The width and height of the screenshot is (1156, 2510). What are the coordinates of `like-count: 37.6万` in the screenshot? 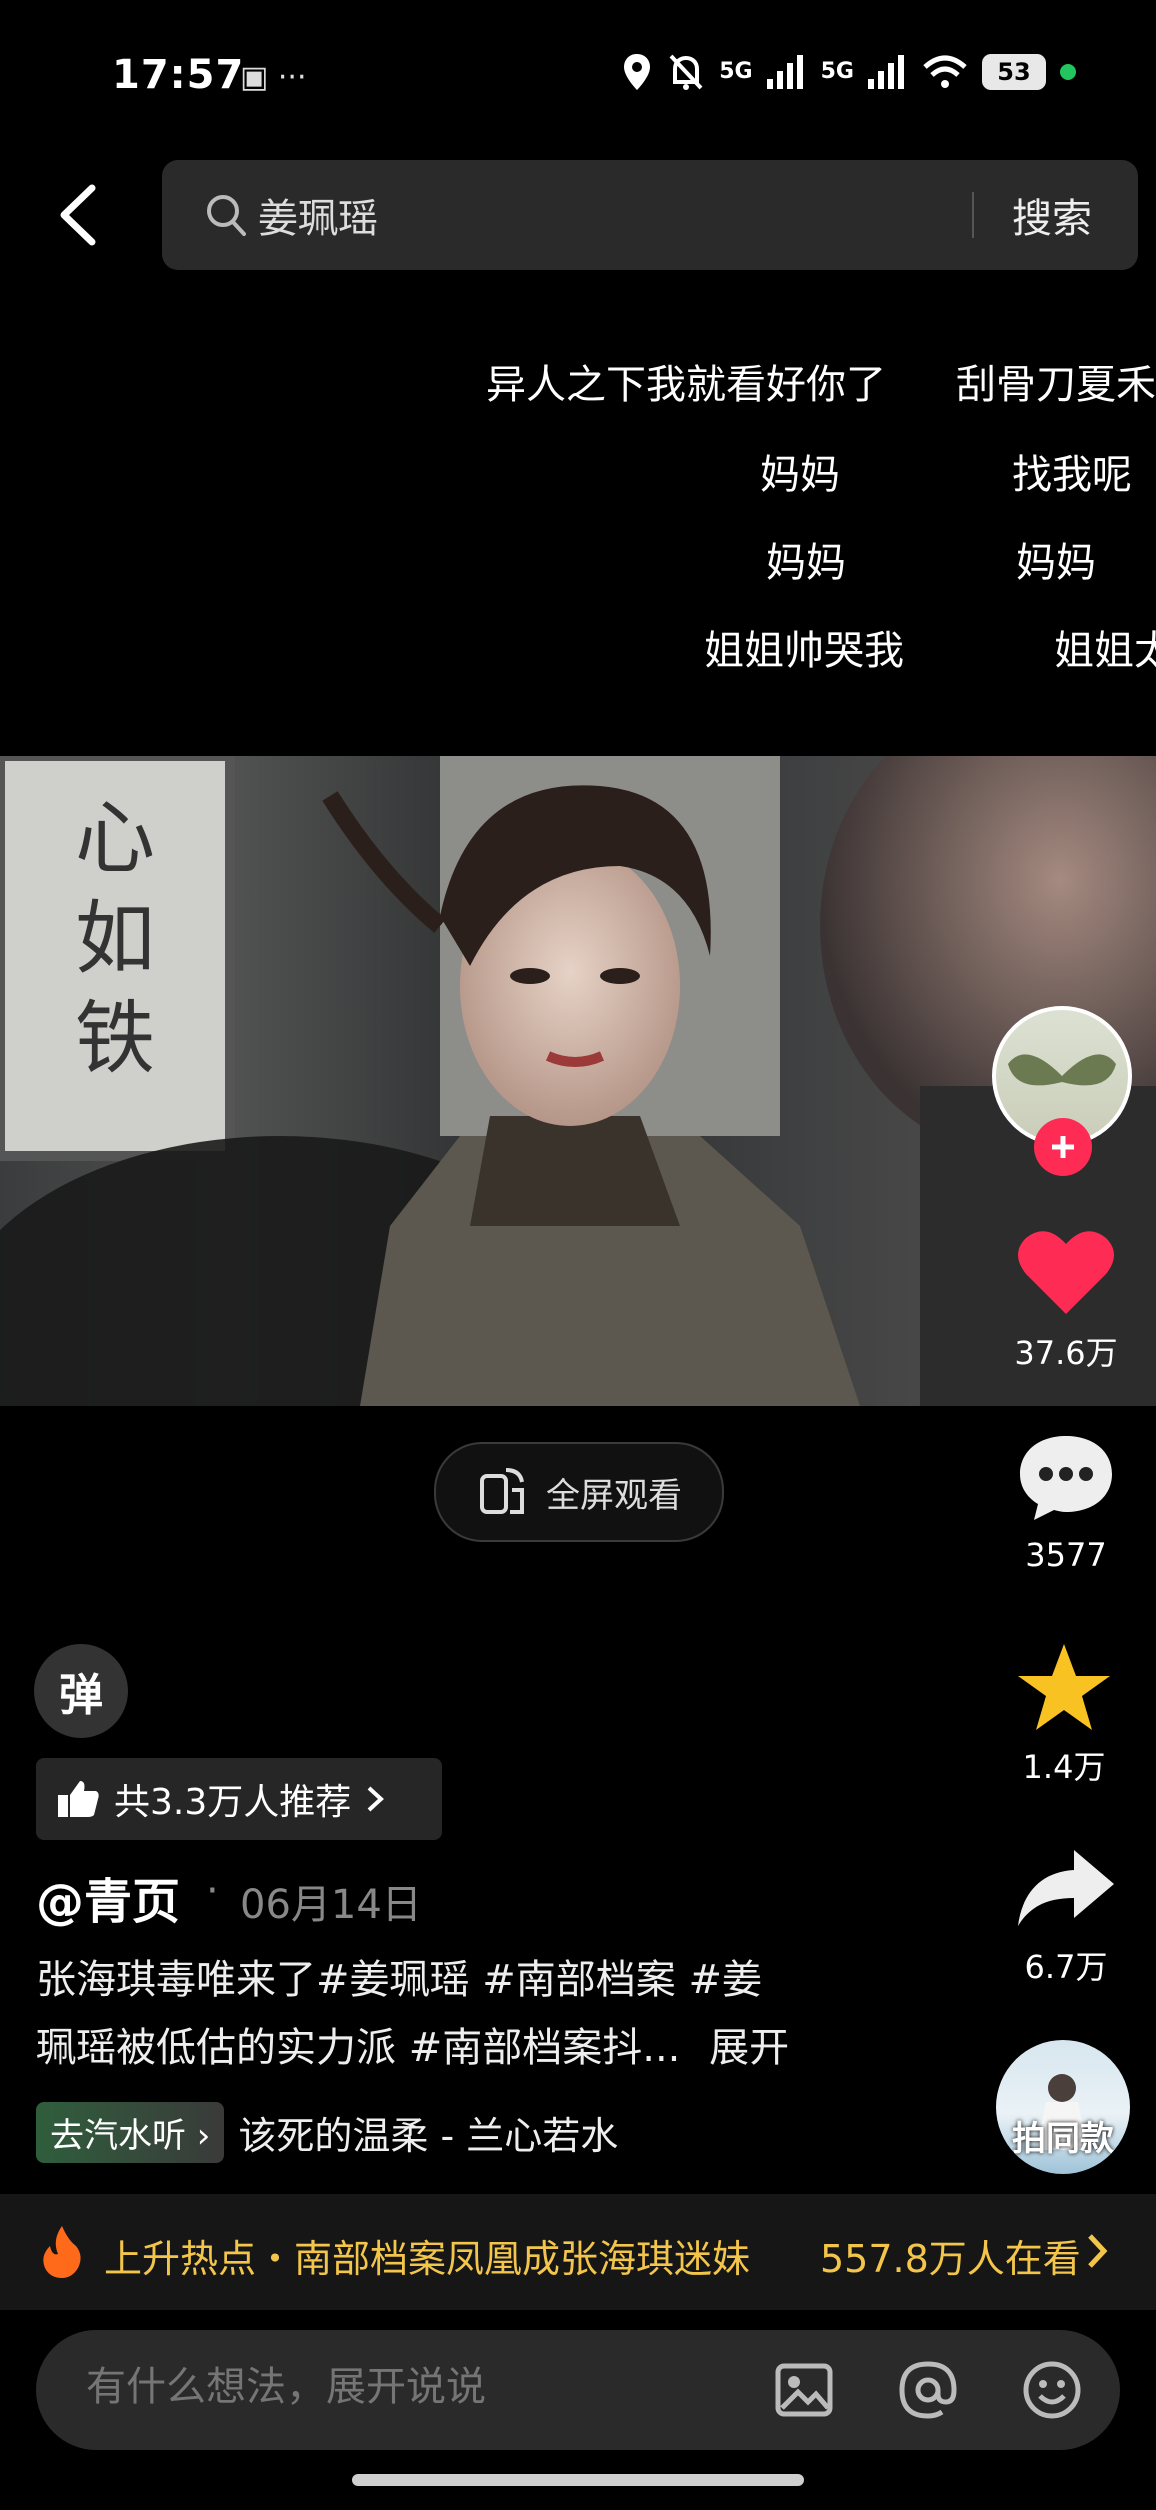 It's located at (1066, 1353).